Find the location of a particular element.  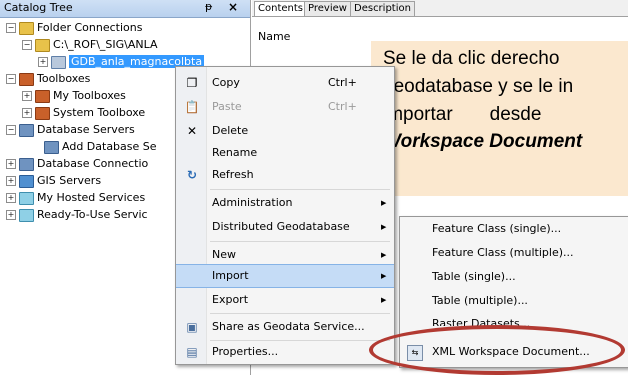

tree-node-label: My Hosted Services is located at coordinates (91, 197).